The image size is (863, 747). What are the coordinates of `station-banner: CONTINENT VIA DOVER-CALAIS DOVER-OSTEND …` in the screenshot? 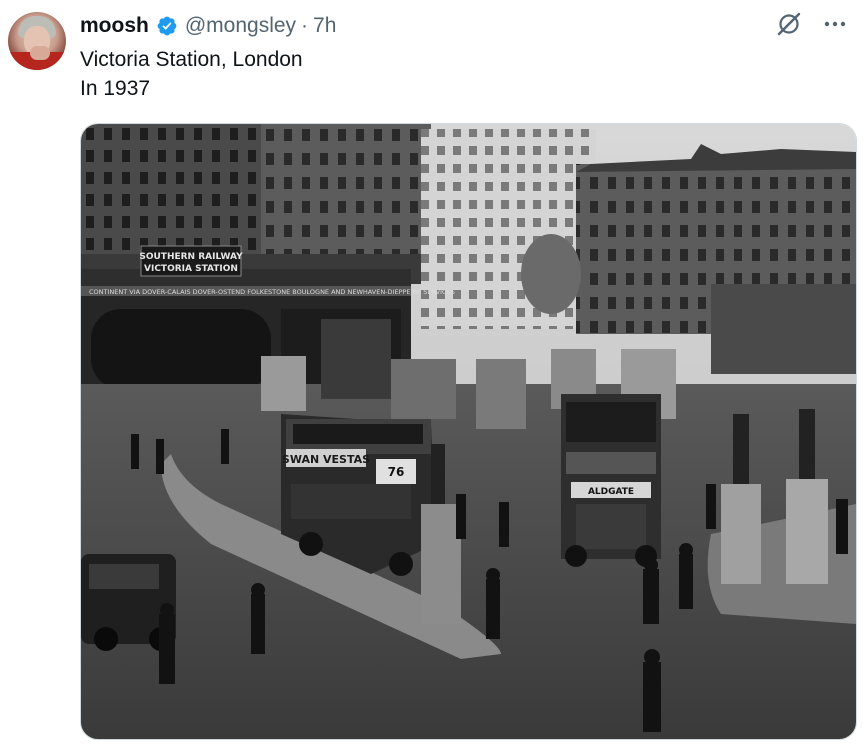 It's located at (272, 292).